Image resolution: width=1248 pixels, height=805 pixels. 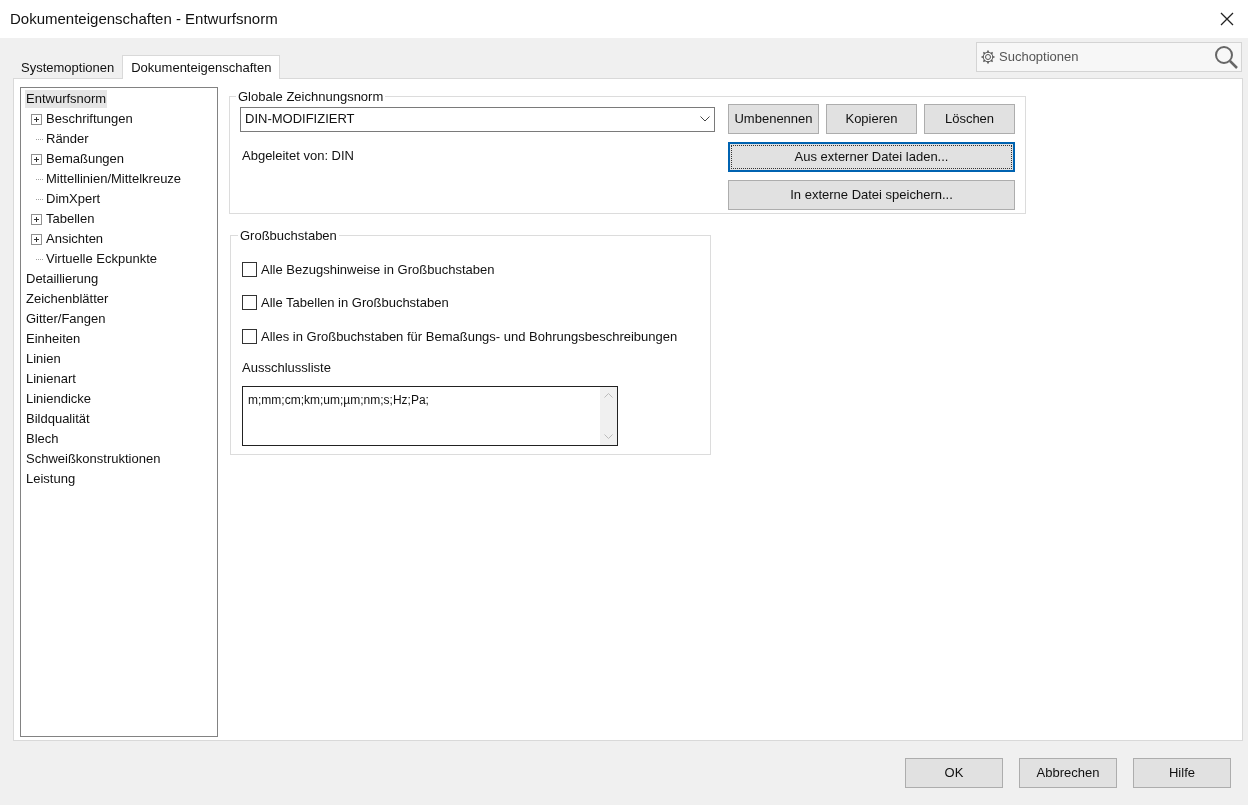 I want to click on group-title: Globale Zeichnungsnorm, so click(x=311, y=97).